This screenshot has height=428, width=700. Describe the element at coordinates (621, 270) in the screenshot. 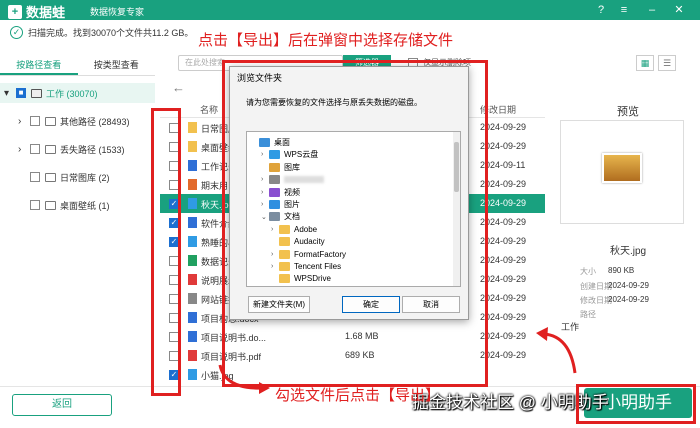

I see `preview-value: 890 KB` at that location.